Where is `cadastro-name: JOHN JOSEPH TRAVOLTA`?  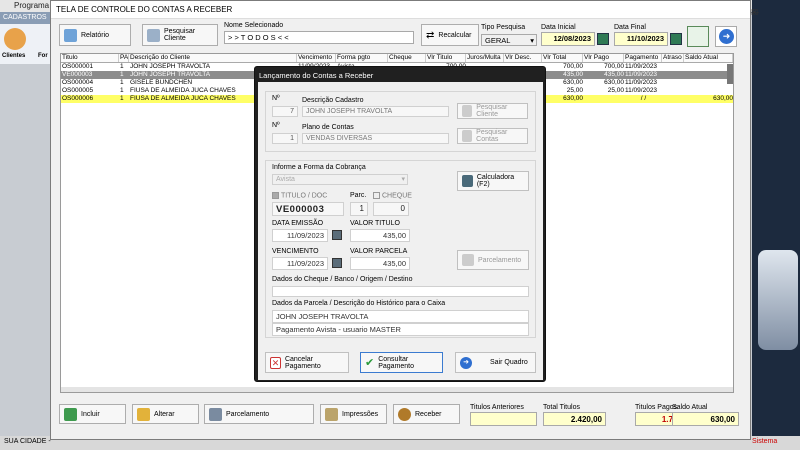 cadastro-name: JOHN JOSEPH TRAVOLTA is located at coordinates (375, 111).